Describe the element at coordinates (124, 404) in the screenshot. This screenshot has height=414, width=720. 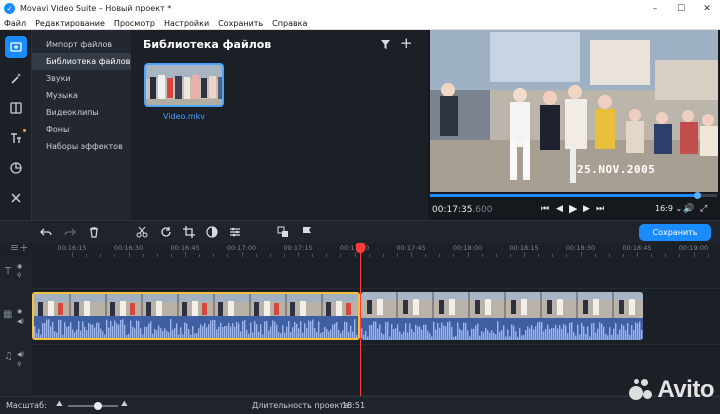
I see `zoom-in-icon: ⛰` at that location.